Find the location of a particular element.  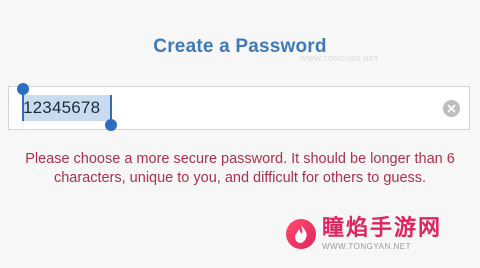

clear-icon is located at coordinates (451, 108).